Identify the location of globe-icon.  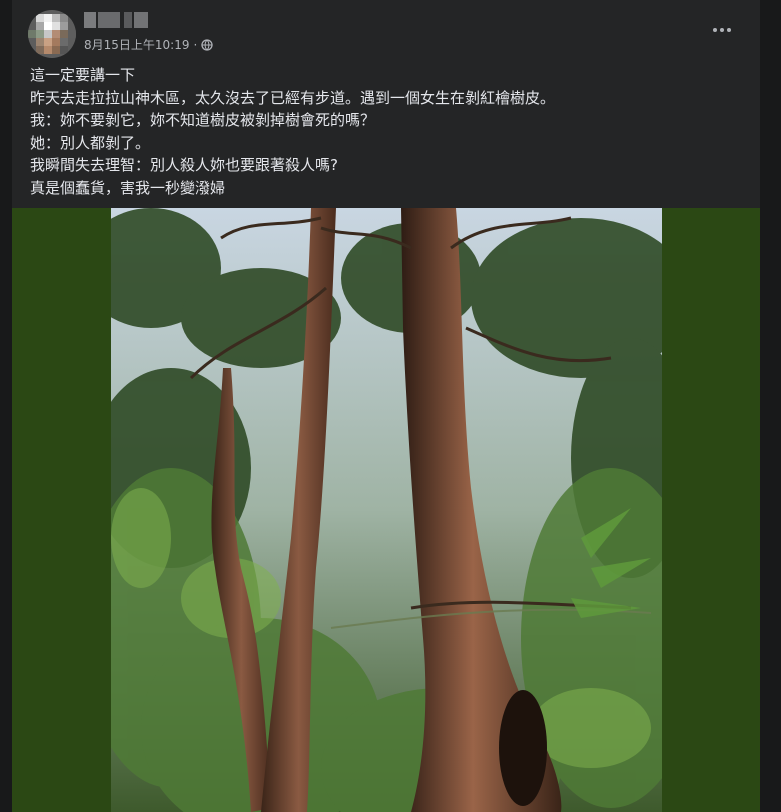
(207, 44).